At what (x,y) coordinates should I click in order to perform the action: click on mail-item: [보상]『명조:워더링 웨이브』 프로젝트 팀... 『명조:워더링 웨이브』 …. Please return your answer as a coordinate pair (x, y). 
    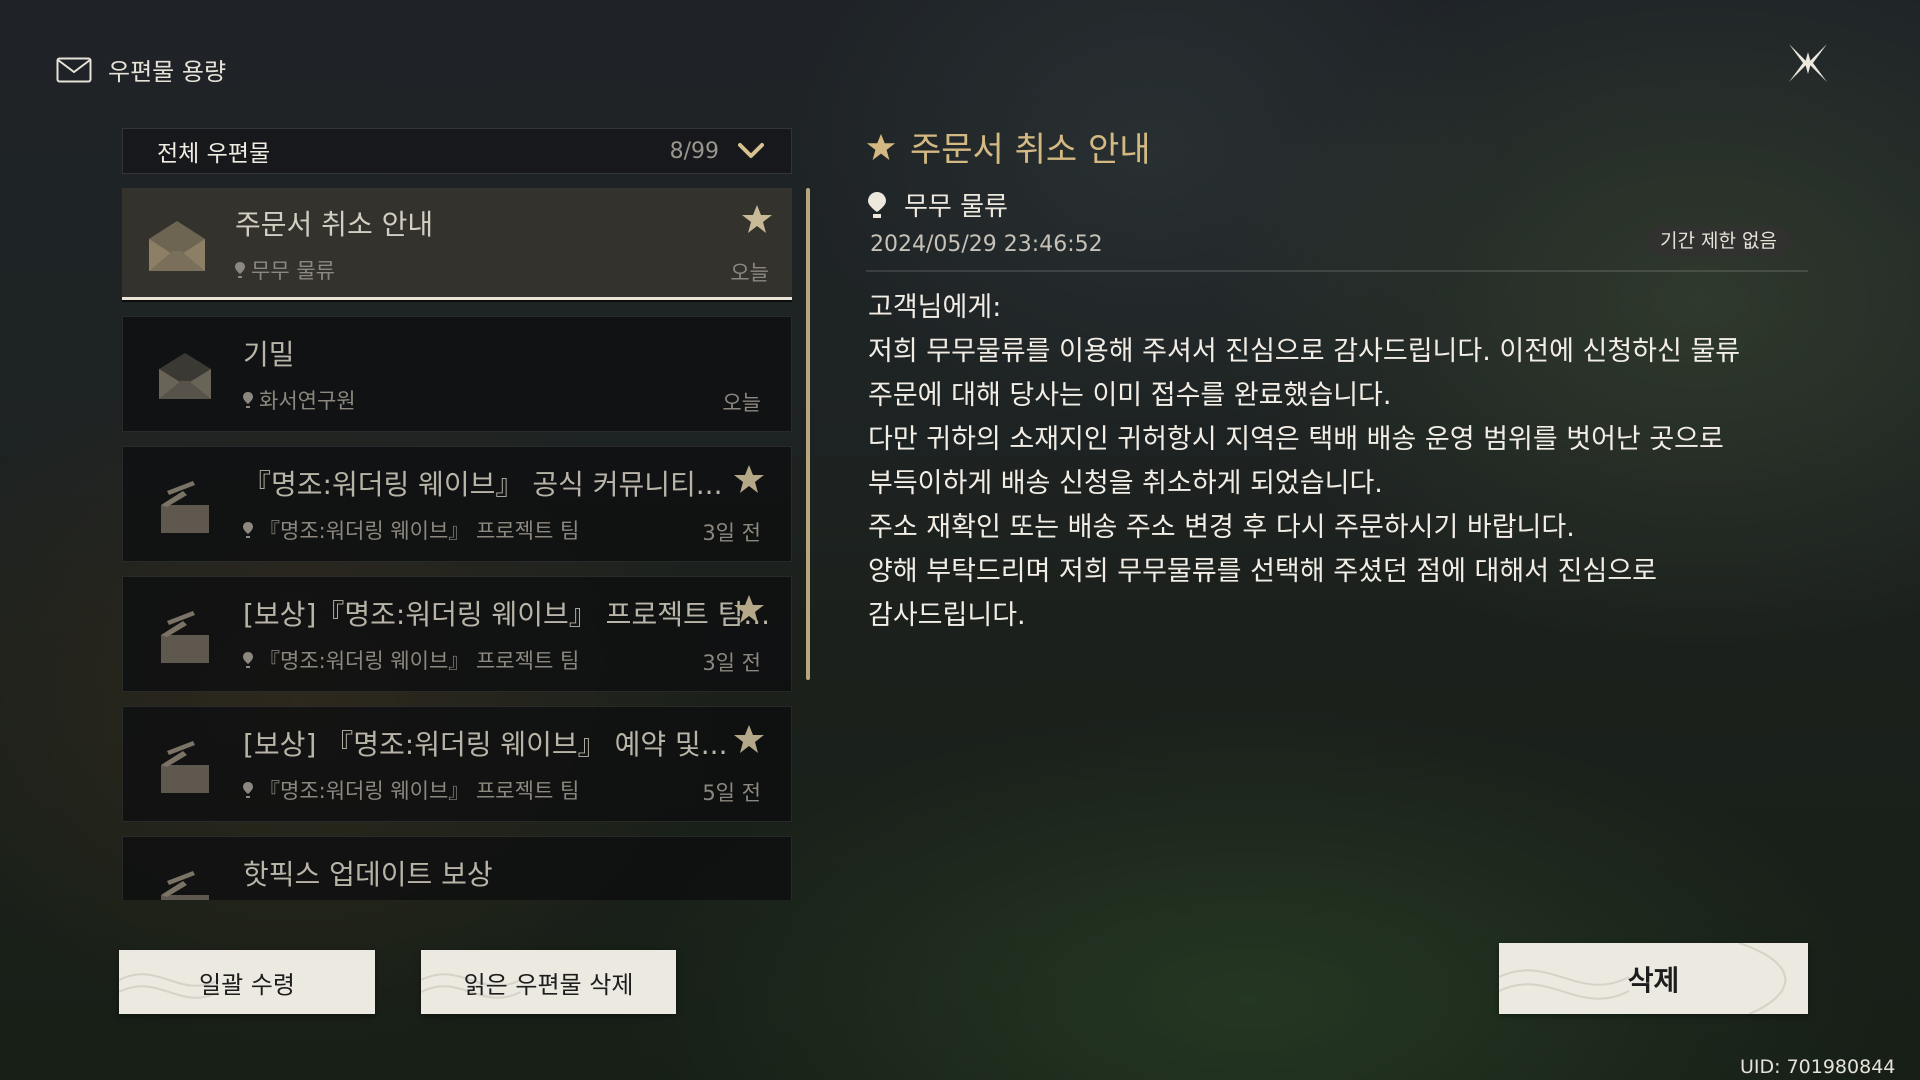
    Looking at the image, I should click on (457, 634).